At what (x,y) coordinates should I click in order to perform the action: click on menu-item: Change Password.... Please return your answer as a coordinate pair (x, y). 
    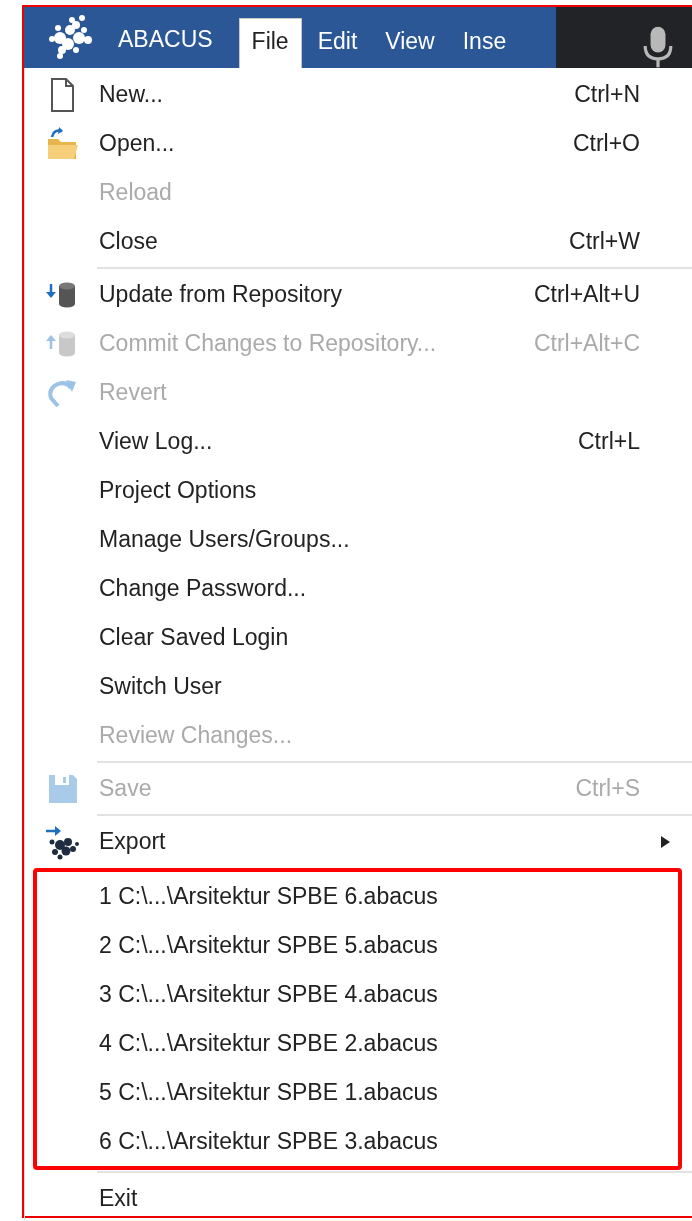
    Looking at the image, I should click on (358, 588).